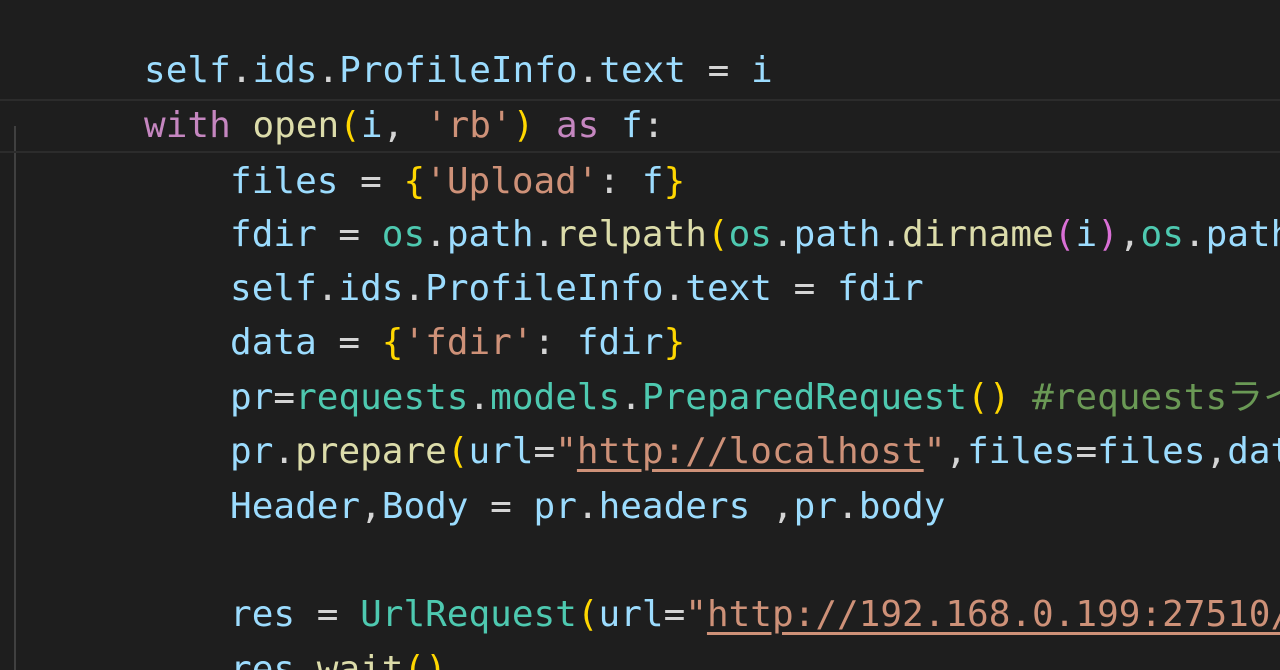 Image resolution: width=1280 pixels, height=670 pixels. Describe the element at coordinates (263, 659) in the screenshot. I see `token: res` at that location.